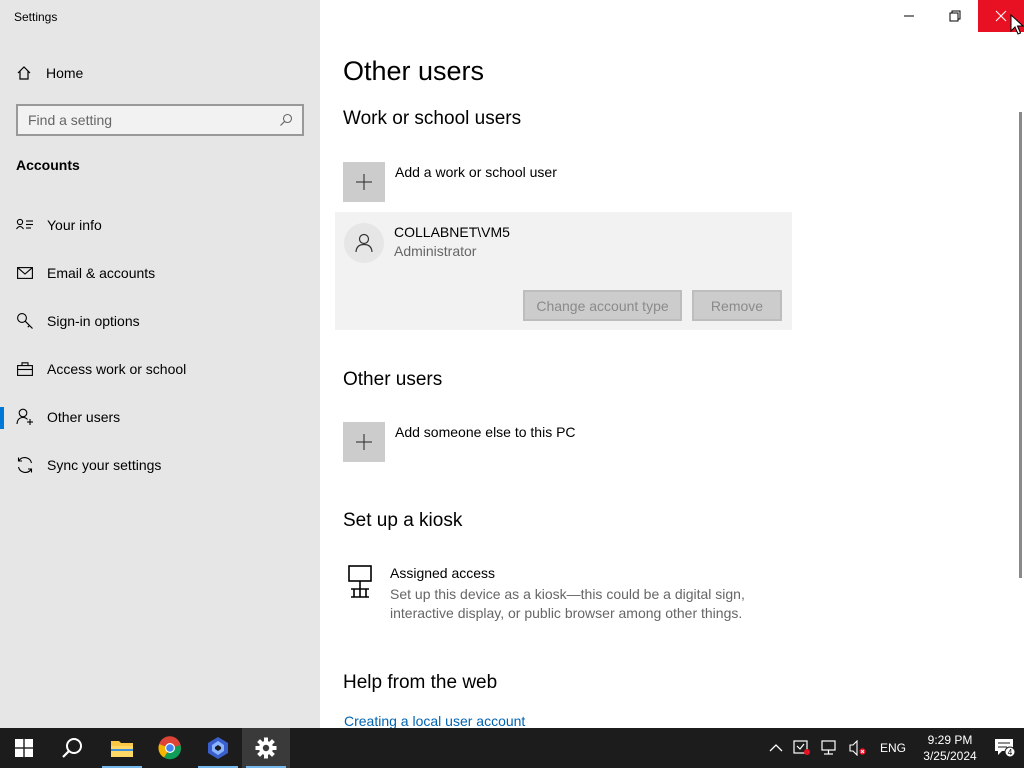 Image resolution: width=1024 pixels, height=768 pixels. Describe the element at coordinates (443, 573) in the screenshot. I see `assigned-access-title: Assigned access` at that location.